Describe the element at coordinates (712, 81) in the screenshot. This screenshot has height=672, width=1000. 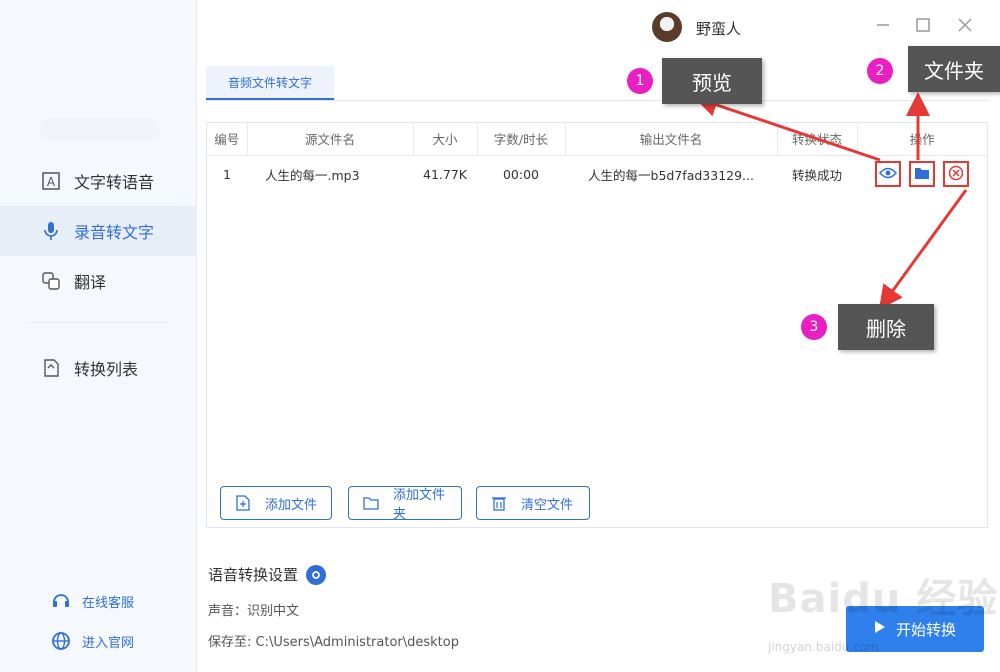
I see `annotation-preview: 预览` at that location.